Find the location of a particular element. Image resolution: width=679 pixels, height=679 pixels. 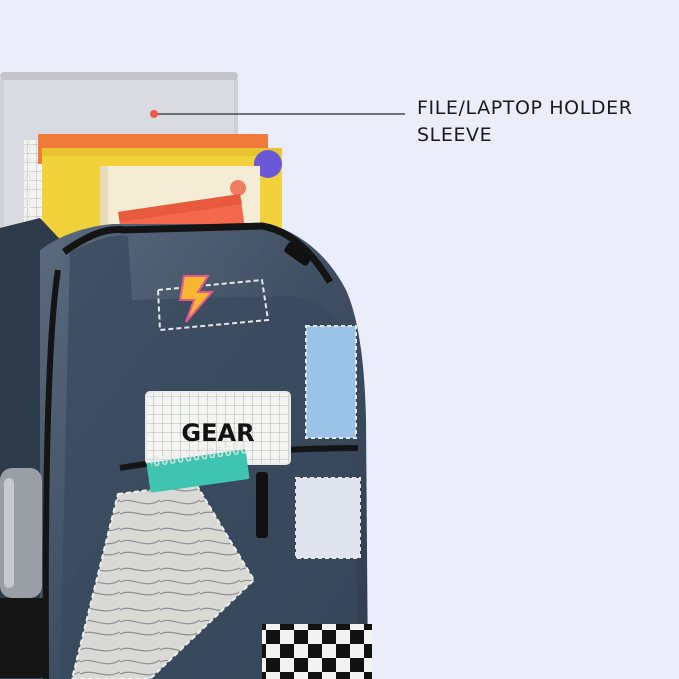

blue-patch is located at coordinates (331, 382).